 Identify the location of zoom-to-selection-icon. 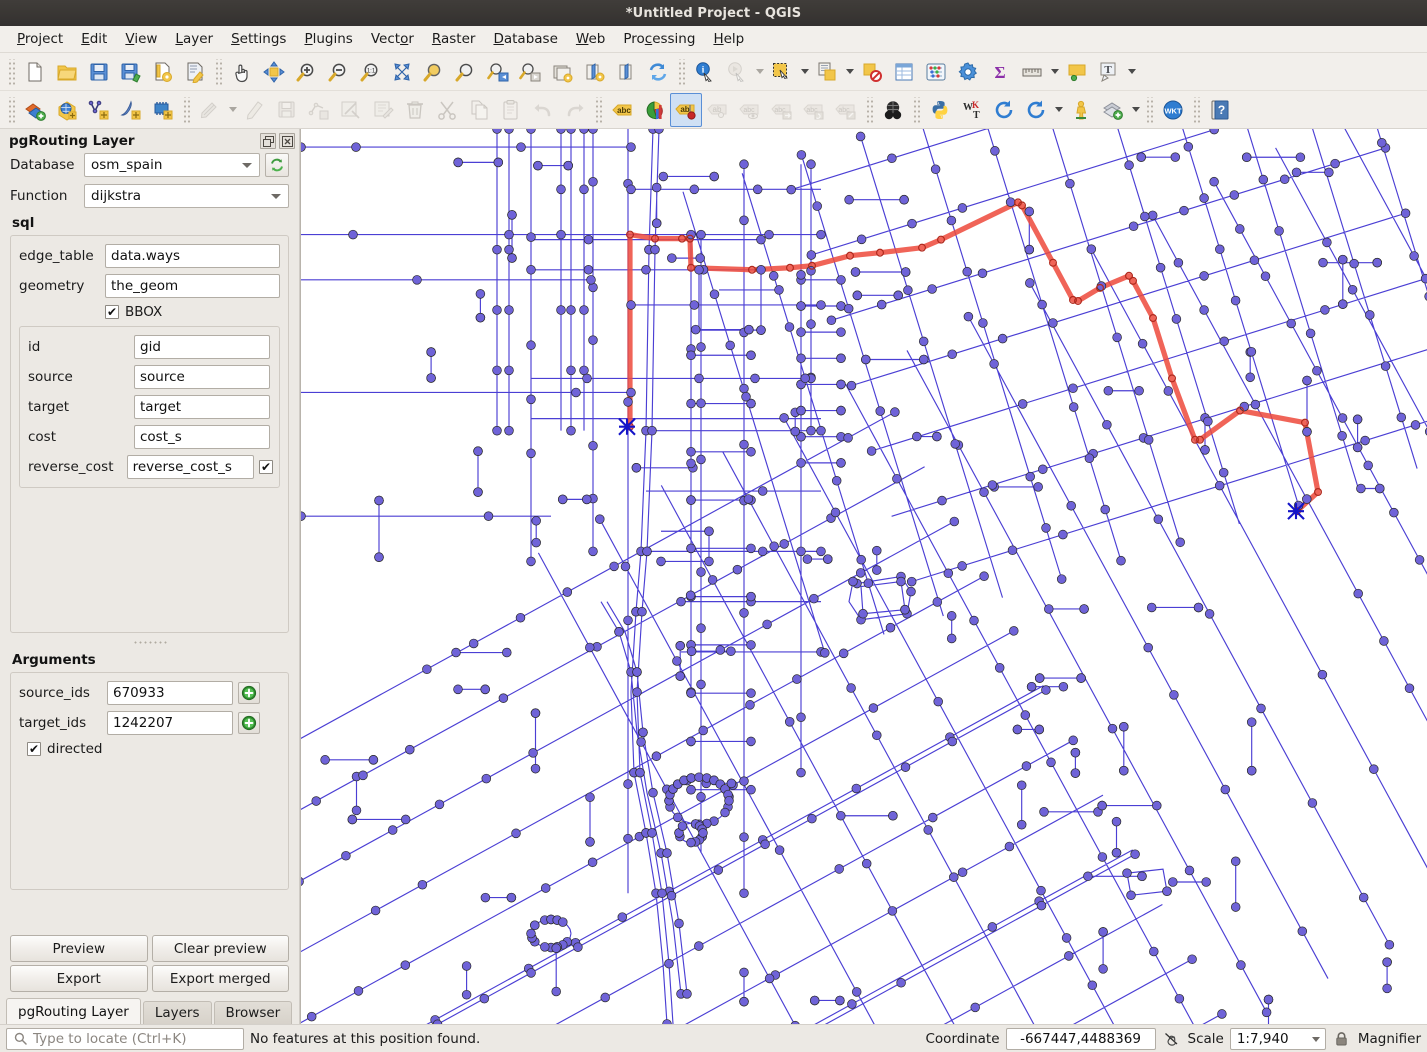
(434, 72).